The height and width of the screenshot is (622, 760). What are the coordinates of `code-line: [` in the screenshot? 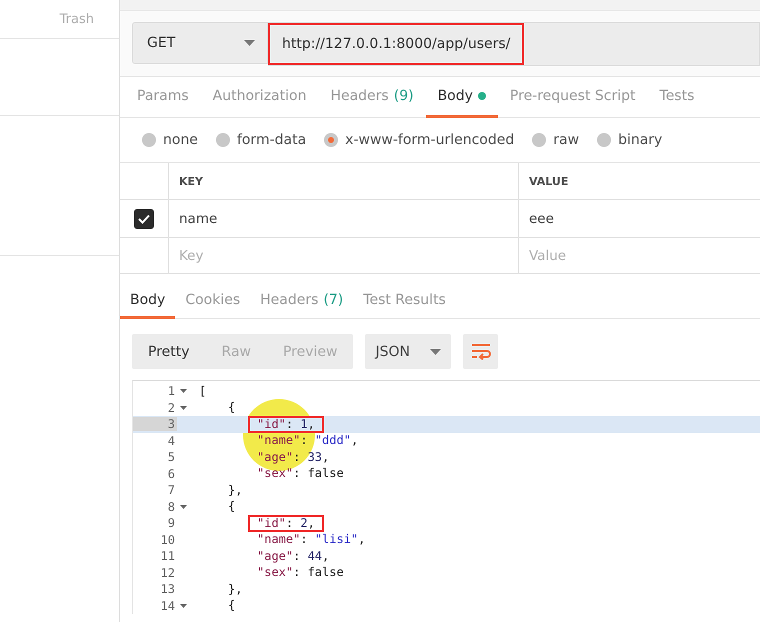 It's located at (202, 391).